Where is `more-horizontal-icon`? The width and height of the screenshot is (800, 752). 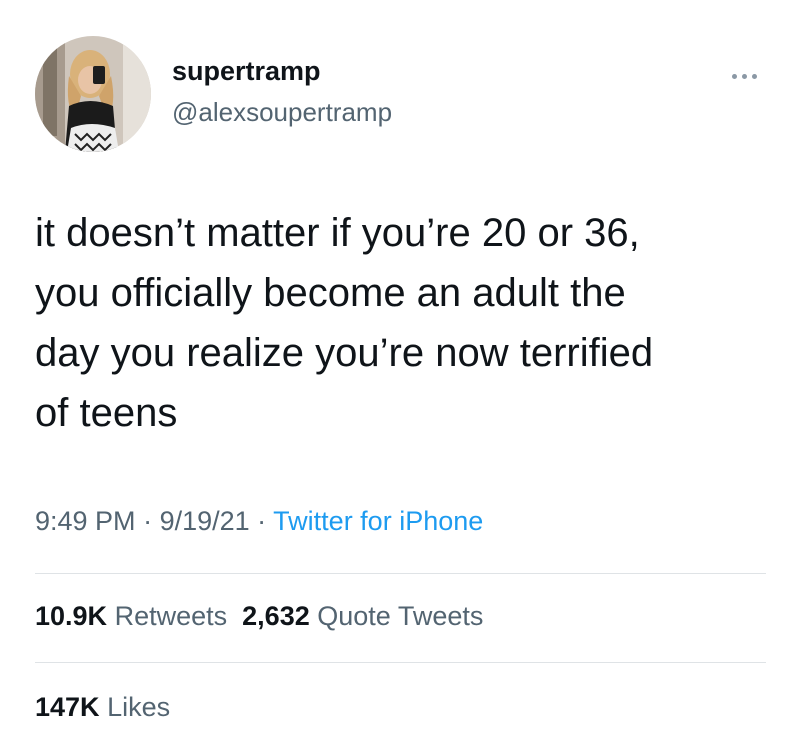
more-horizontal-icon is located at coordinates (744, 76).